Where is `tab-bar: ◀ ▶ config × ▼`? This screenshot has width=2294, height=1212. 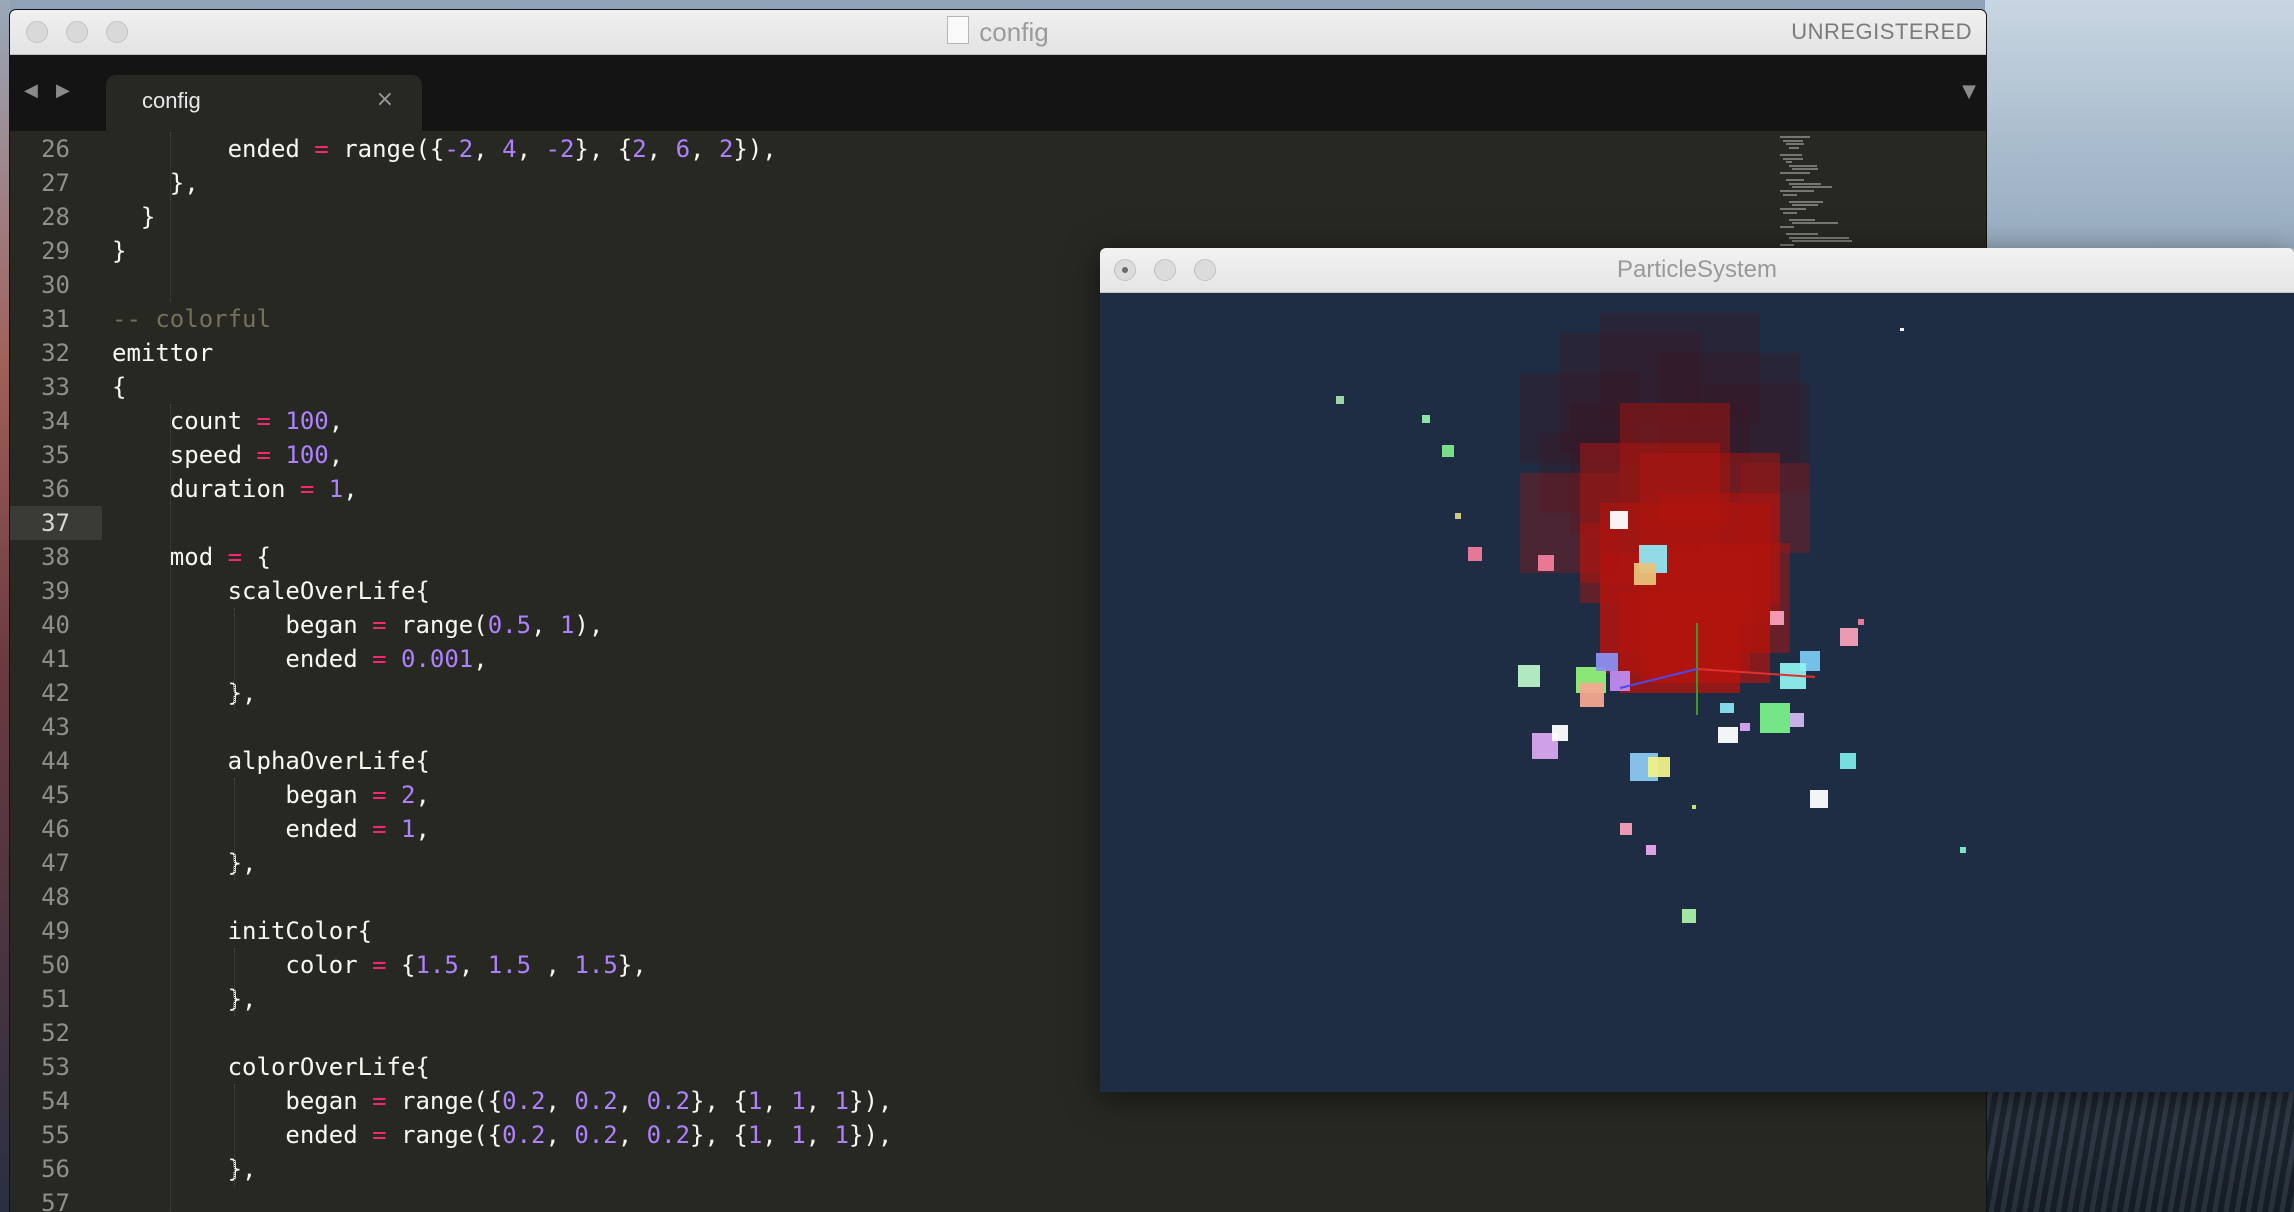 tab-bar: ◀ ▶ config × ▼ is located at coordinates (998, 93).